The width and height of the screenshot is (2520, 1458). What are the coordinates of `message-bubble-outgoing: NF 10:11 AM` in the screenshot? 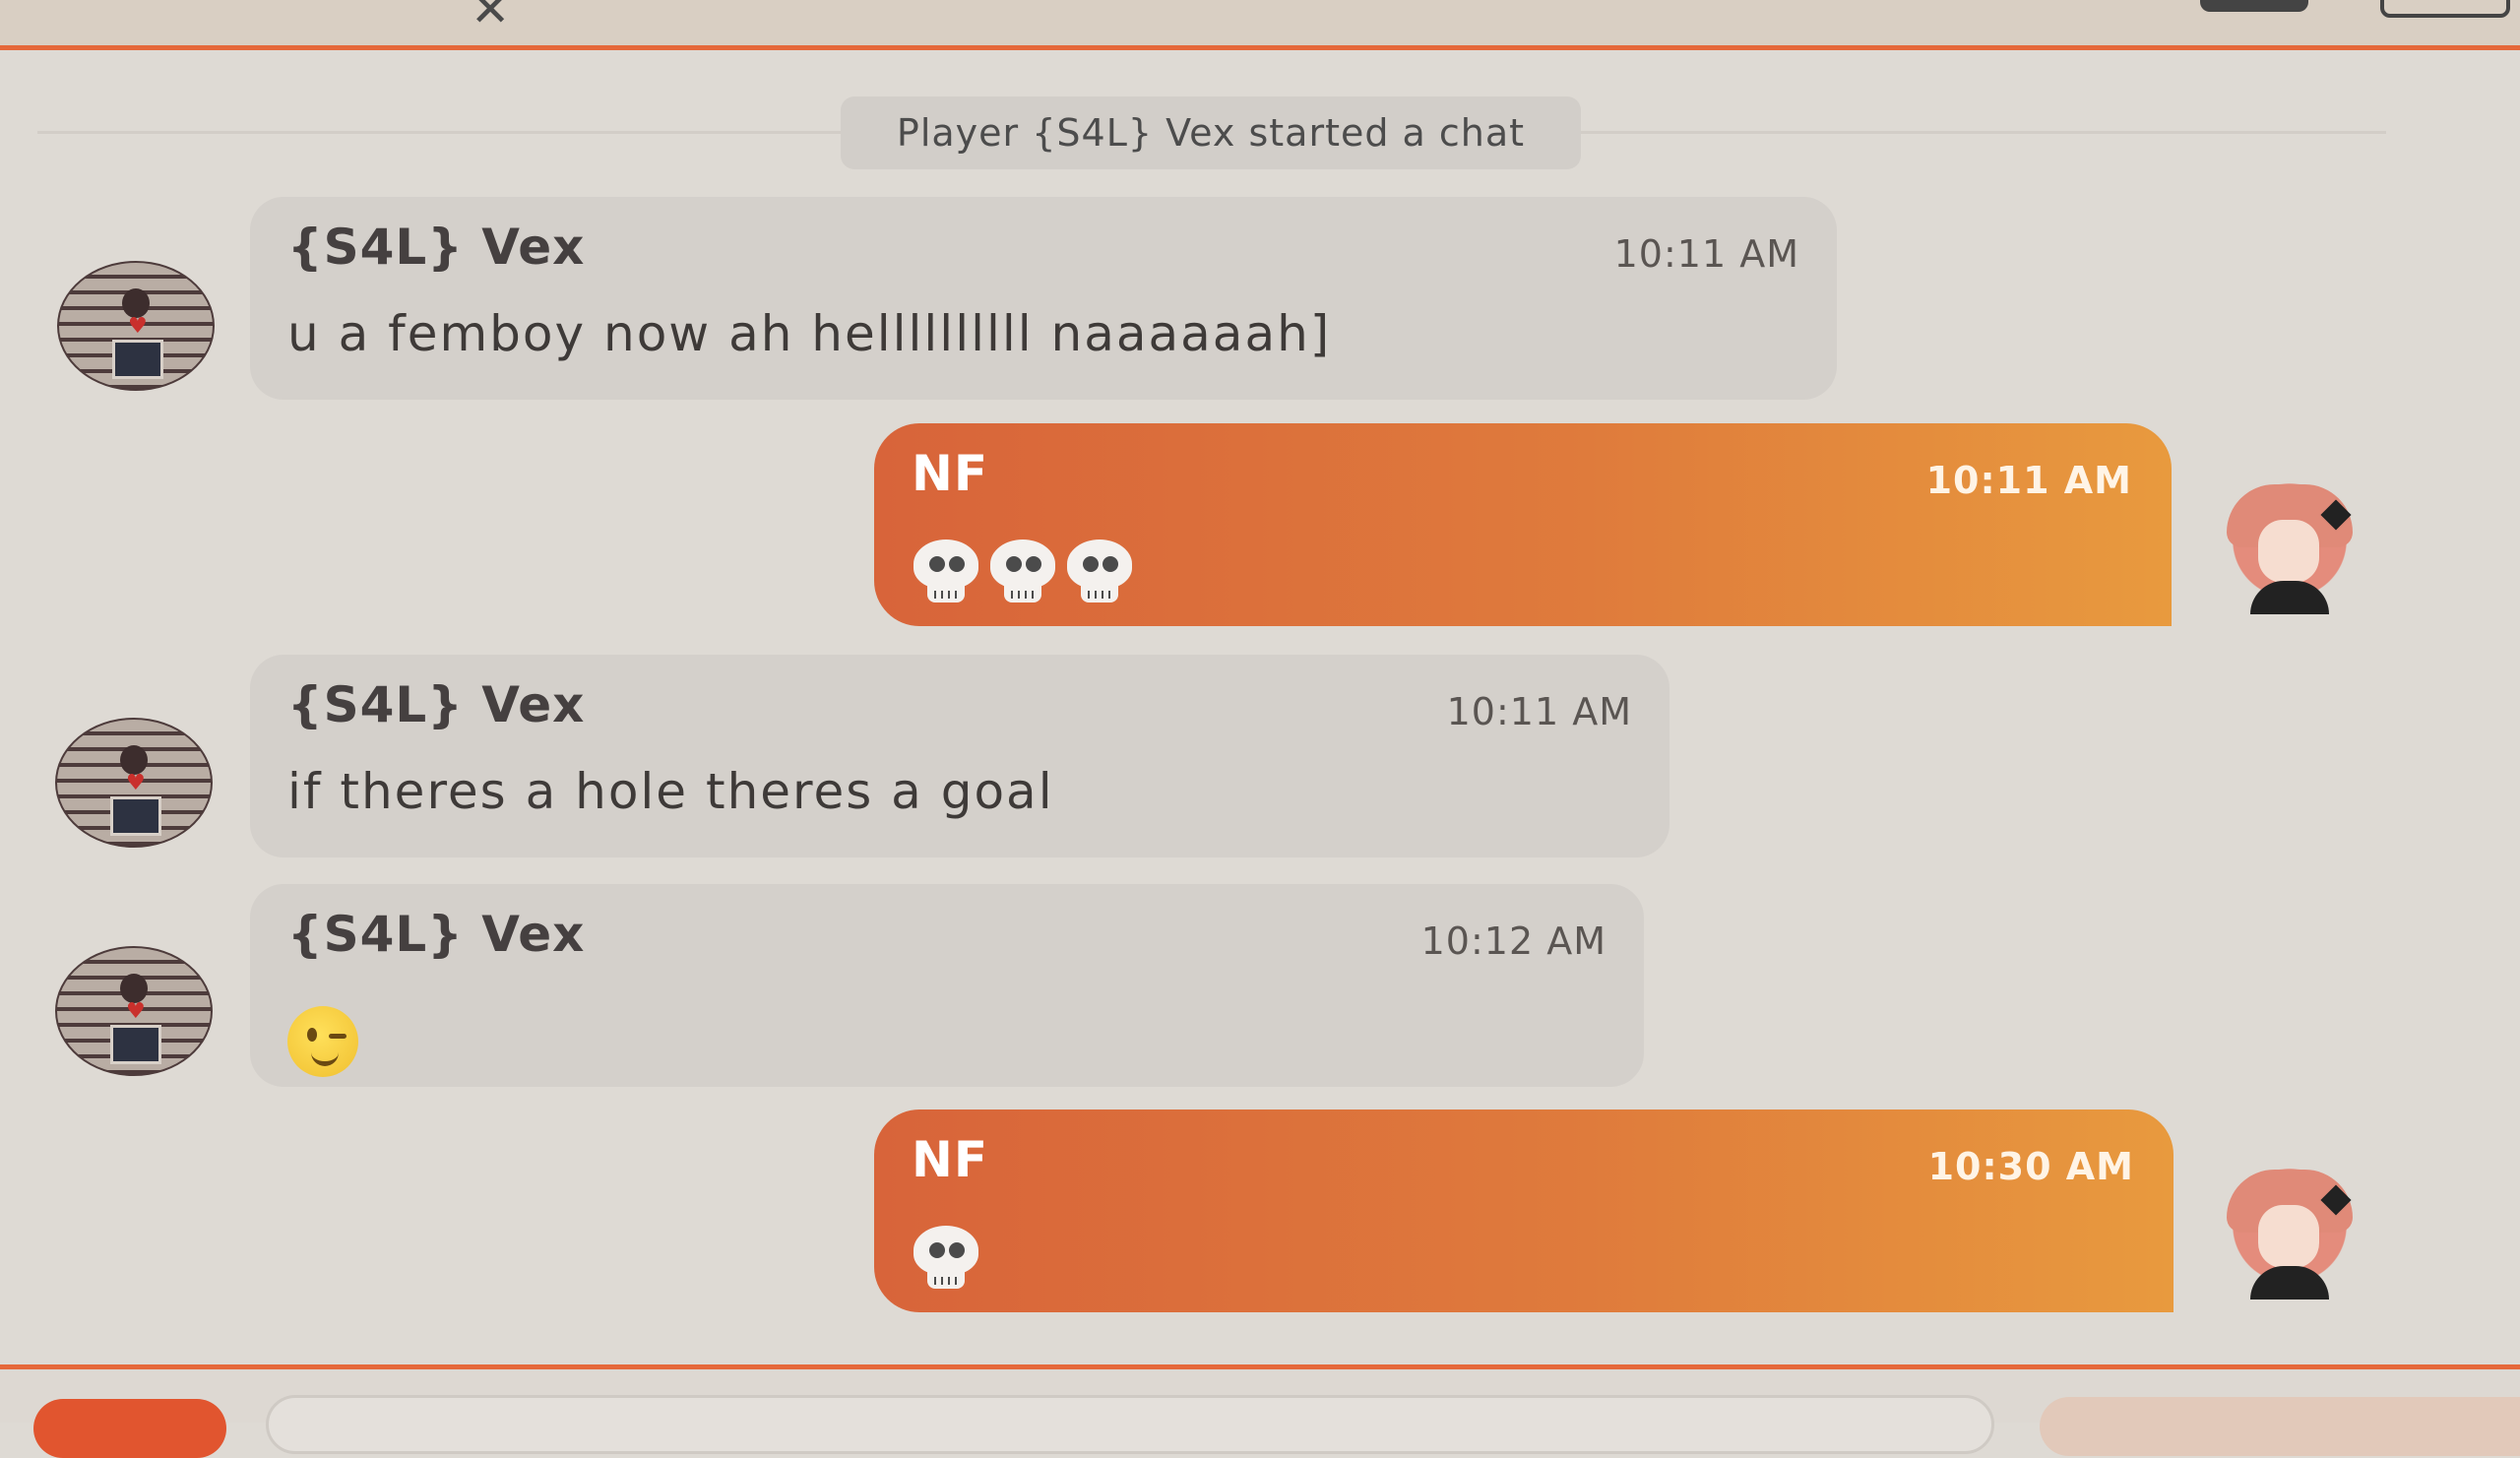 It's located at (1523, 524).